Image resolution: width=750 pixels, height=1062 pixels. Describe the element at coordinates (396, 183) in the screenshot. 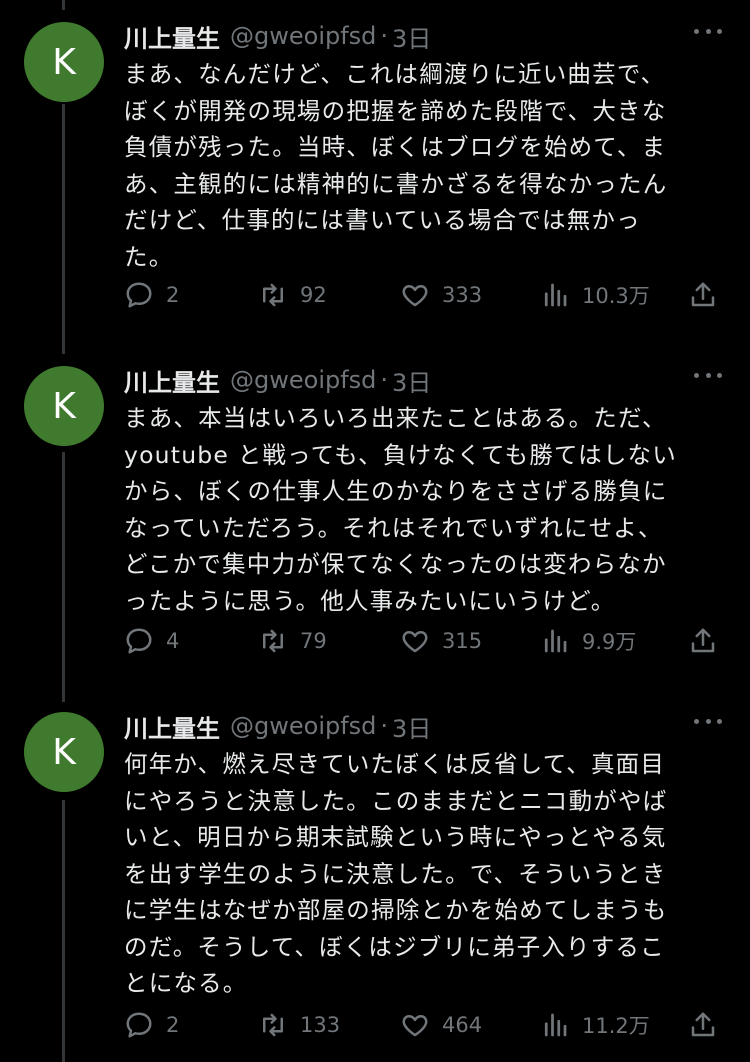

I see `tweet-text-line: あ、主観的には精神的に書かざるを得なかったん` at that location.